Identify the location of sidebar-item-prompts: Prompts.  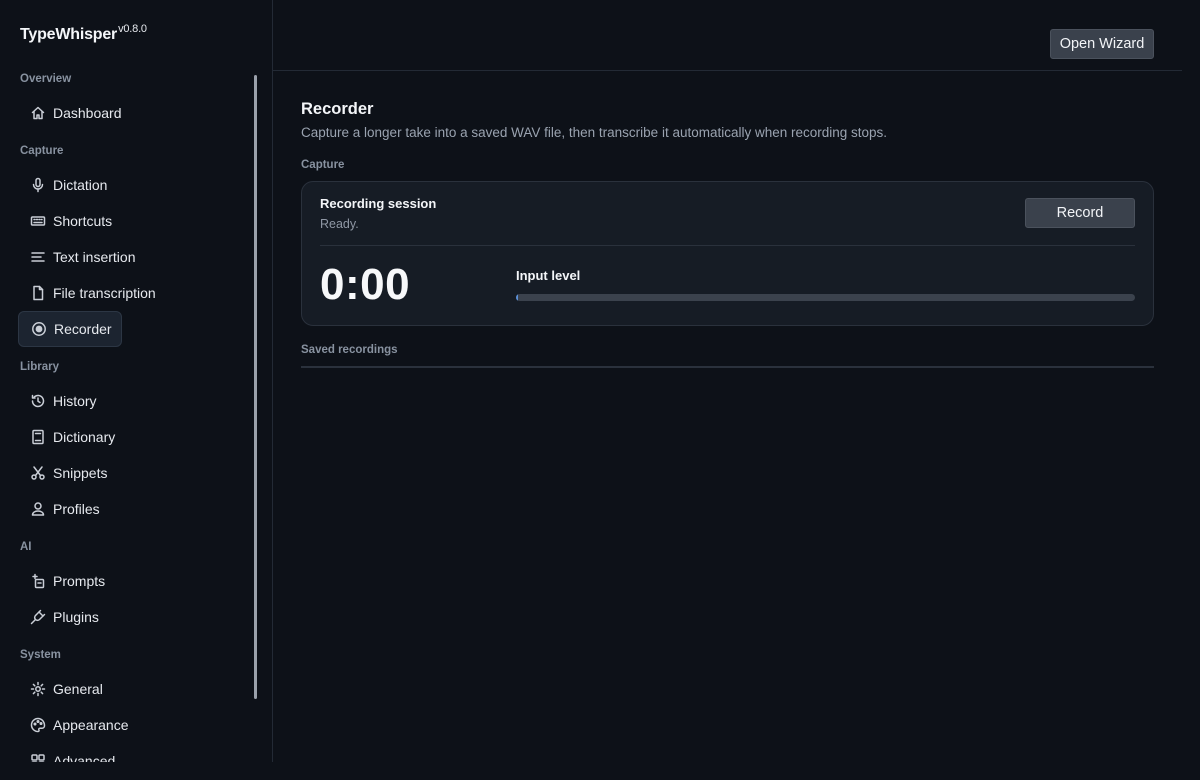
(70, 581).